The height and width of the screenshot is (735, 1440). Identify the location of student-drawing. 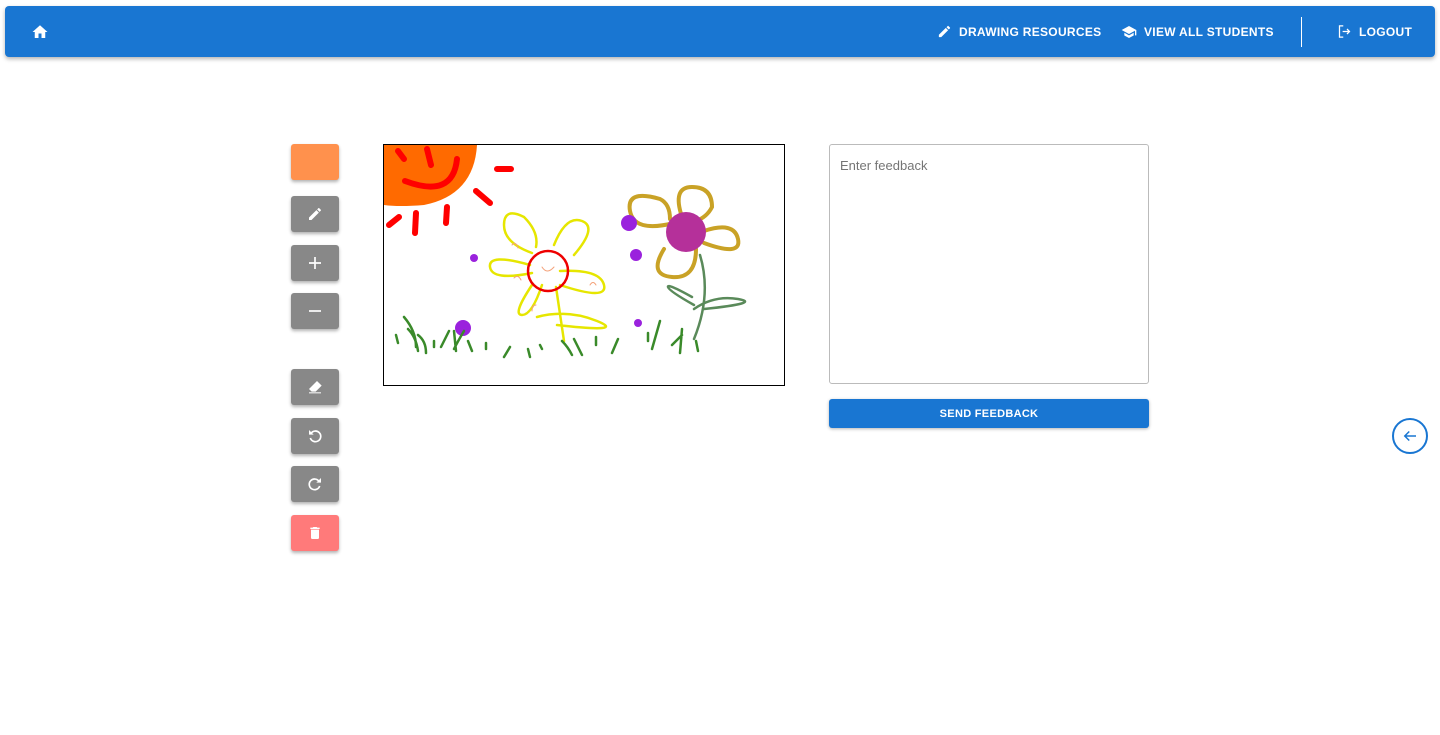
(565, 252).